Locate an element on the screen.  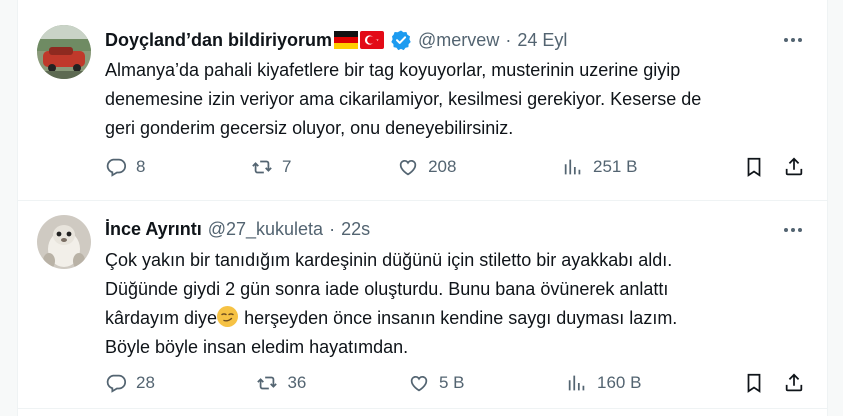
timestamp: 22s is located at coordinates (355, 229).